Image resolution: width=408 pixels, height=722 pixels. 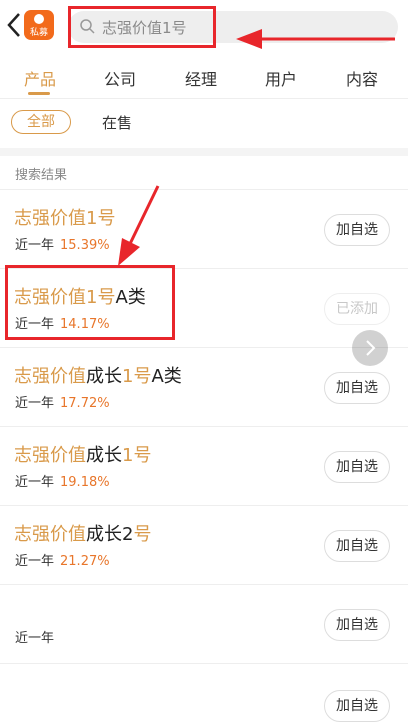 What do you see at coordinates (38, 33) in the screenshot?
I see `app-logo-text: 私募` at bounding box center [38, 33].